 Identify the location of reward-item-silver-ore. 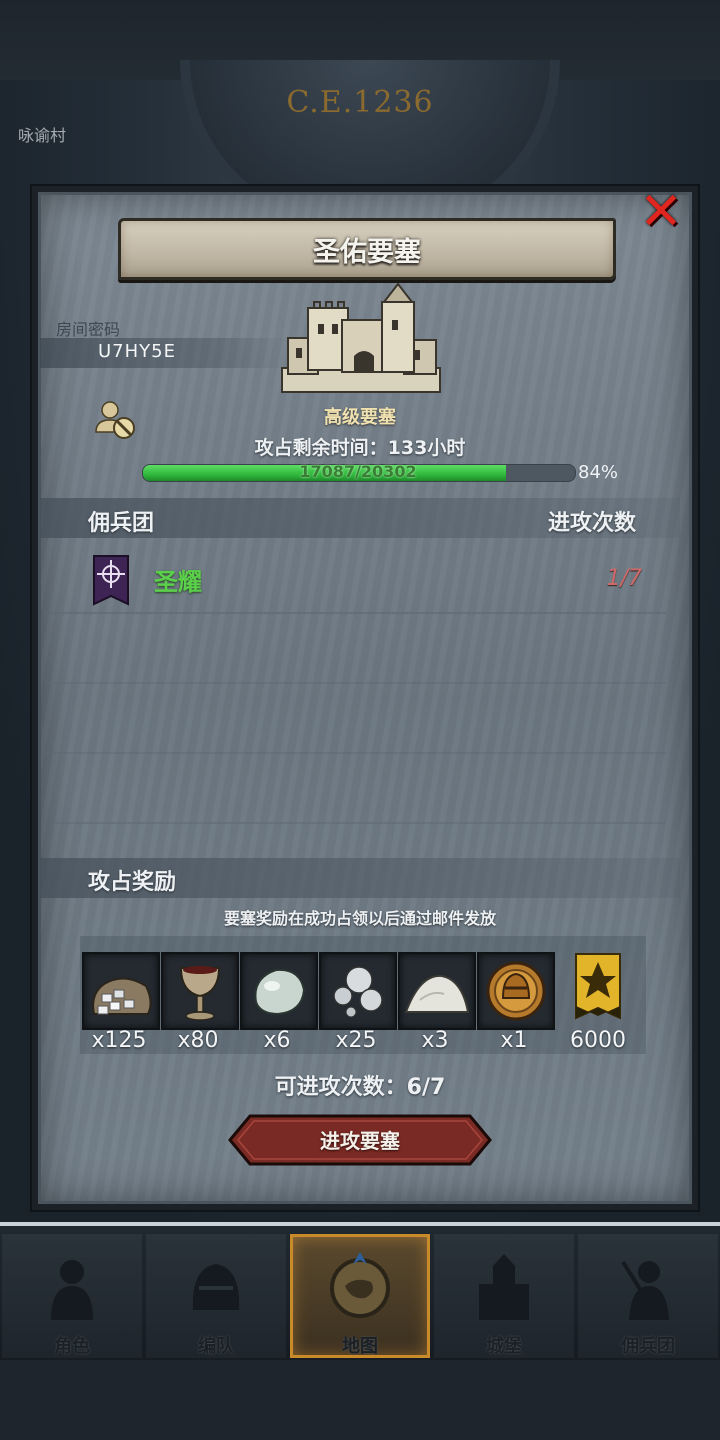
(121, 991).